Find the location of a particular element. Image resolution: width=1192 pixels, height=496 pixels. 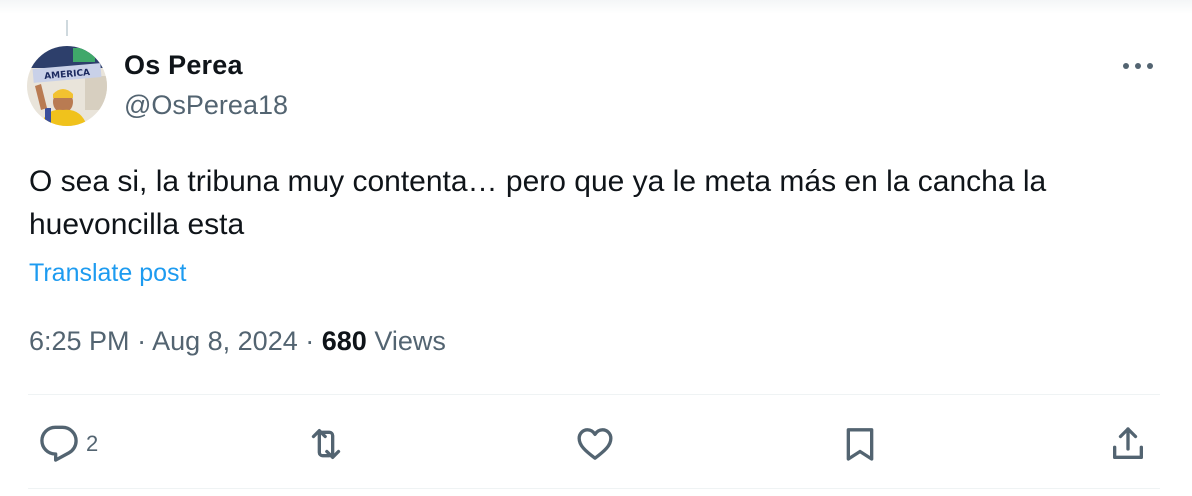

previous-post-edge is located at coordinates (596, 7).